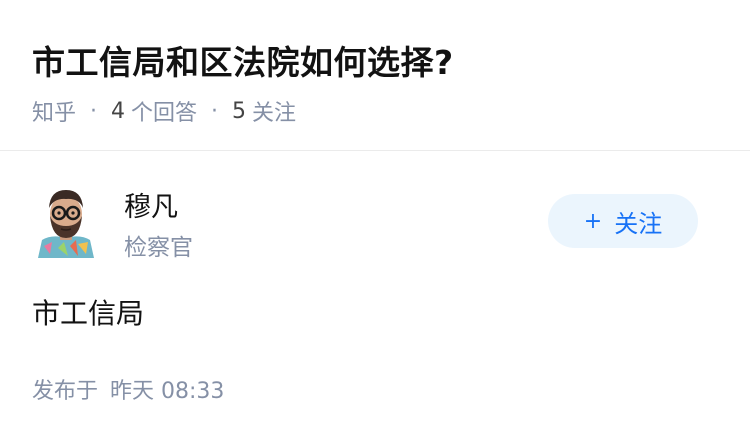  Describe the element at coordinates (118, 111) in the screenshot. I see `answer-count: 4` at that location.